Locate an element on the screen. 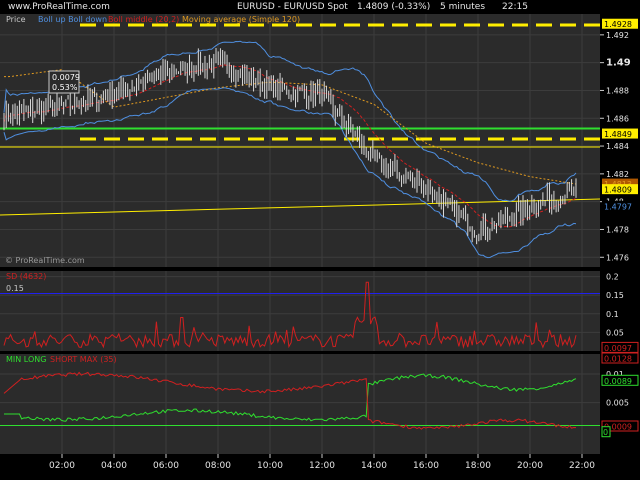  sd-axis-label: 0.15 is located at coordinates (615, 295).